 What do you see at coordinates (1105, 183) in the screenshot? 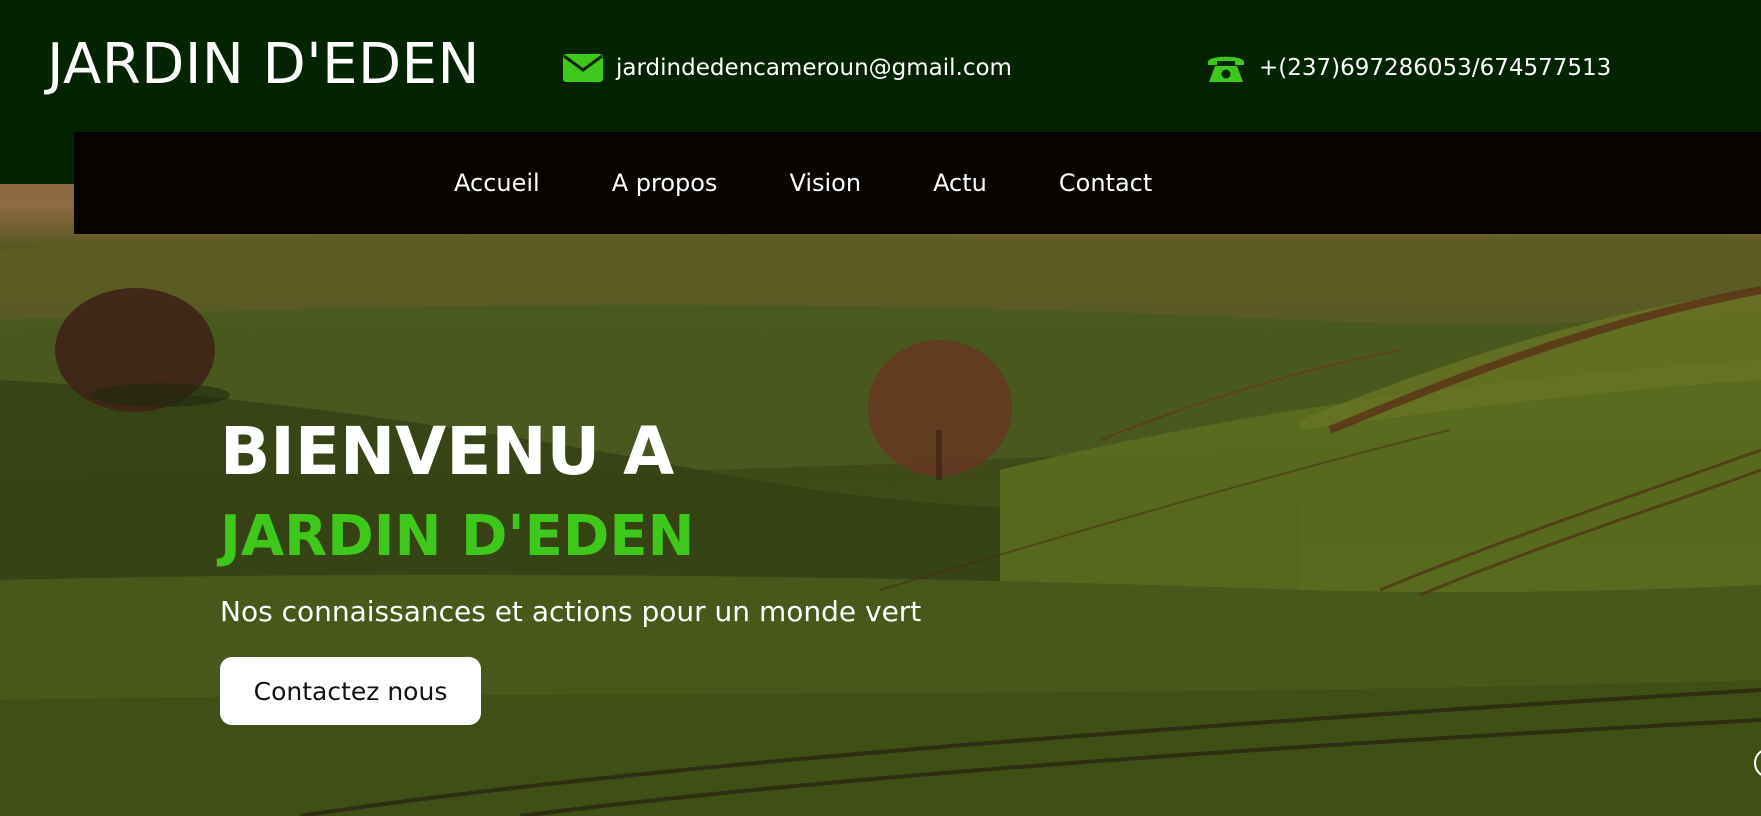
I see `nav-item-contact: Contact` at bounding box center [1105, 183].